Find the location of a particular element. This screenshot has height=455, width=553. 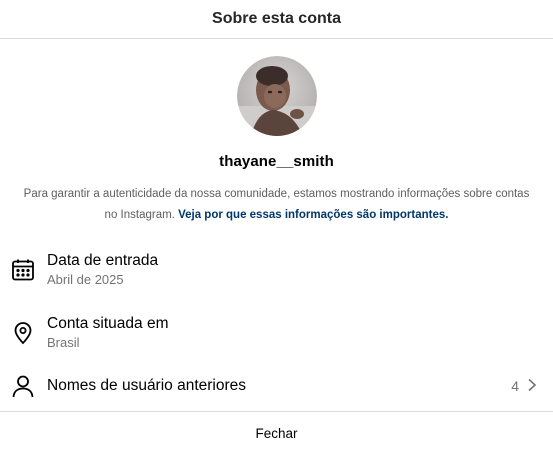

row-title: Nomes de usuário anteriores is located at coordinates (147, 385).